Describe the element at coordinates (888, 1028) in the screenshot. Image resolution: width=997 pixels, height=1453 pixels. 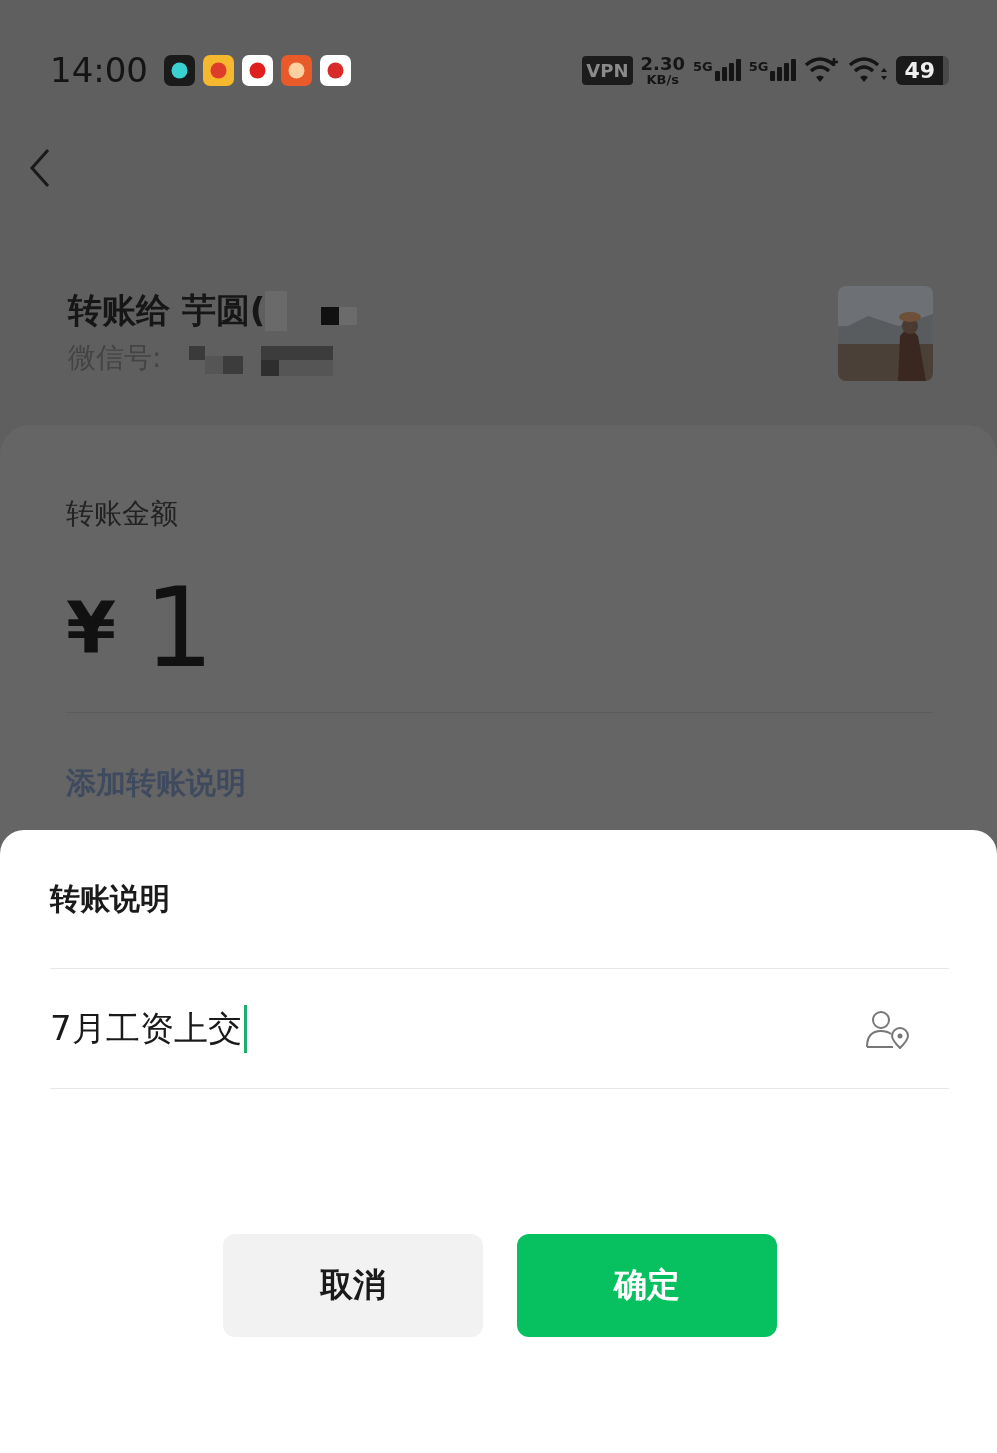
I see `contact-location-icon` at that location.